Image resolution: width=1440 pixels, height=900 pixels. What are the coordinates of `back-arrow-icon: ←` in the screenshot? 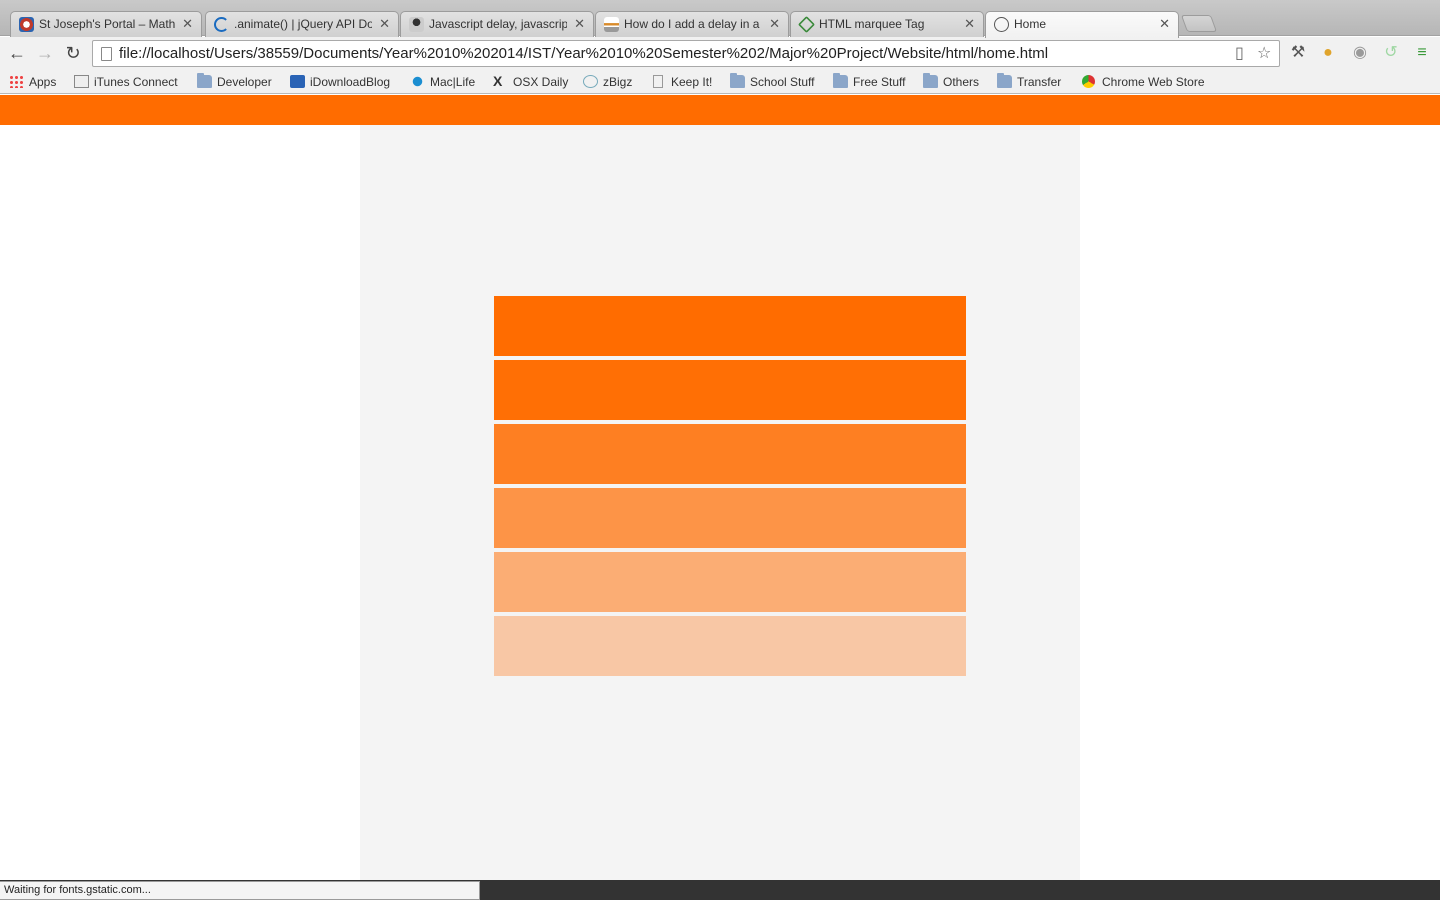 It's located at (17, 53).